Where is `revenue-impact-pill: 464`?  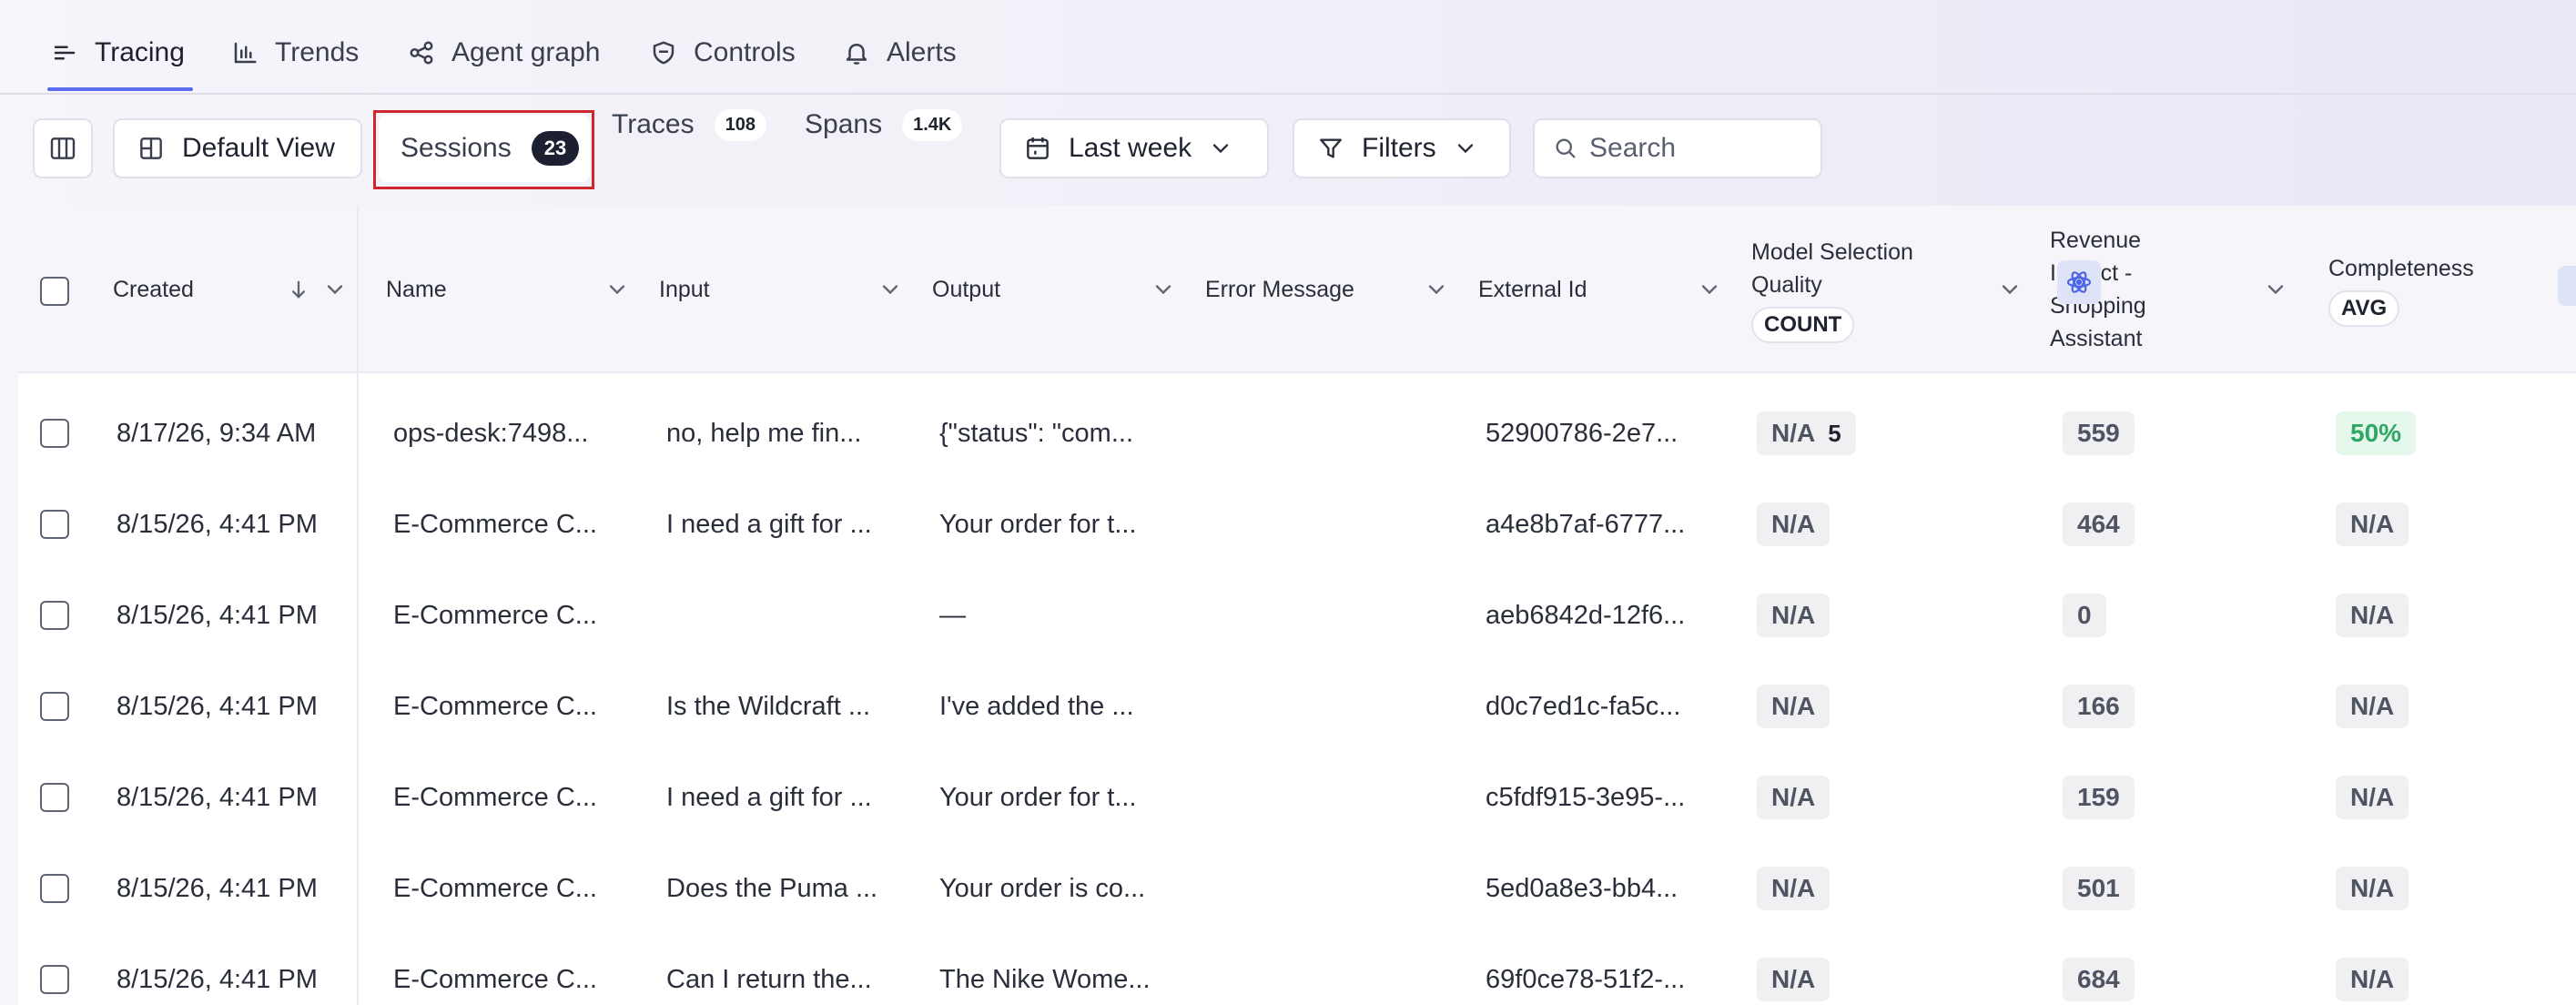 revenue-impact-pill: 464 is located at coordinates (2099, 524).